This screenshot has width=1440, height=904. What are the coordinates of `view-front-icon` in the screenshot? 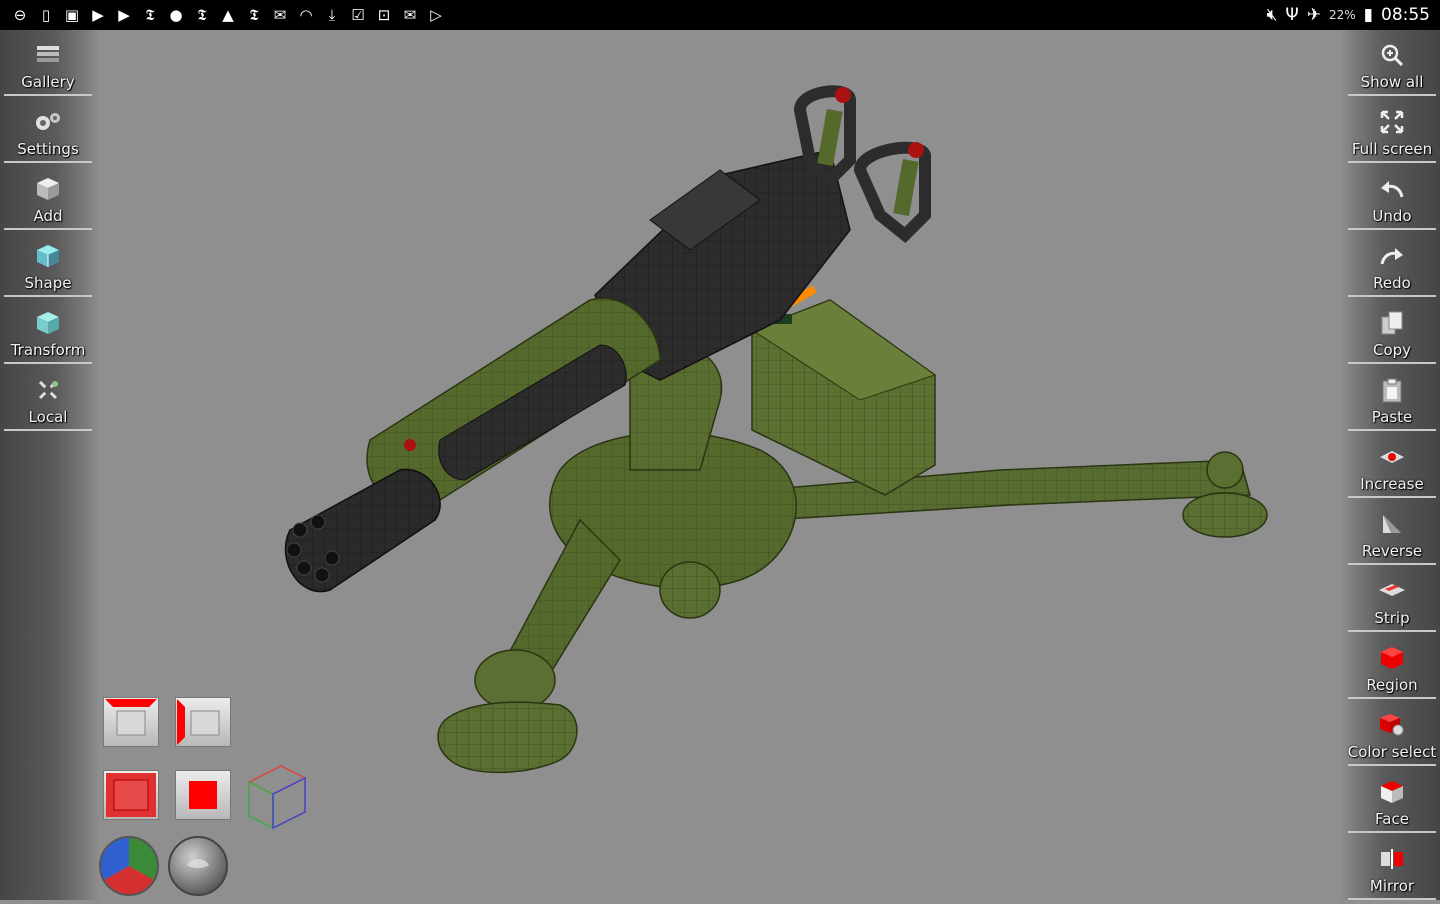 It's located at (131, 795).